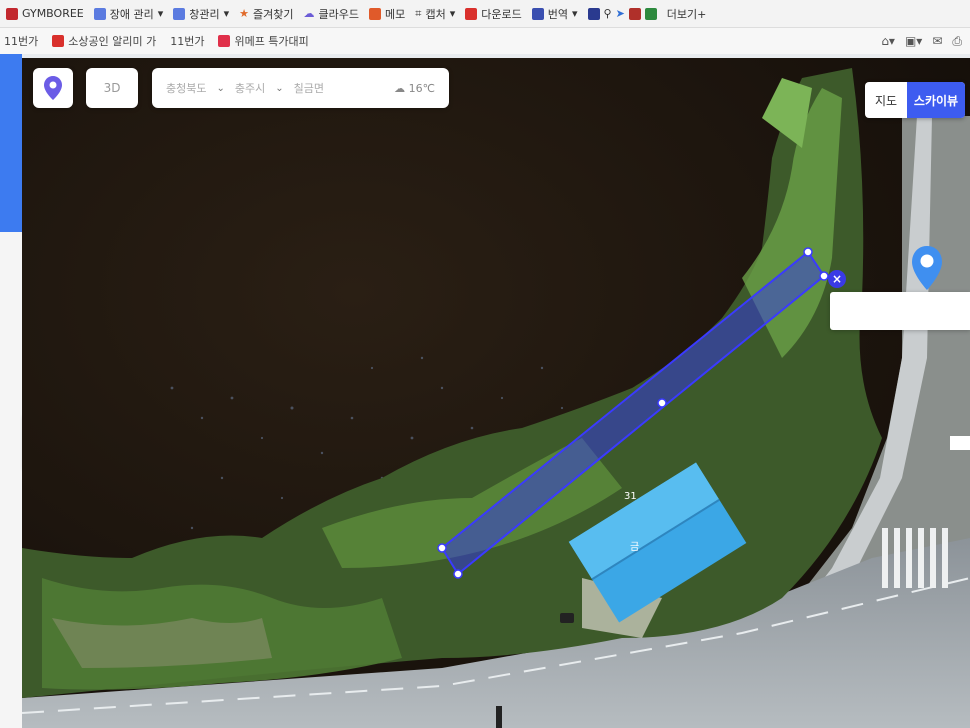 Image resolution: width=970 pixels, height=728 pixels. Describe the element at coordinates (309, 88) in the screenshot. I see `address-district: 칠금면` at that location.